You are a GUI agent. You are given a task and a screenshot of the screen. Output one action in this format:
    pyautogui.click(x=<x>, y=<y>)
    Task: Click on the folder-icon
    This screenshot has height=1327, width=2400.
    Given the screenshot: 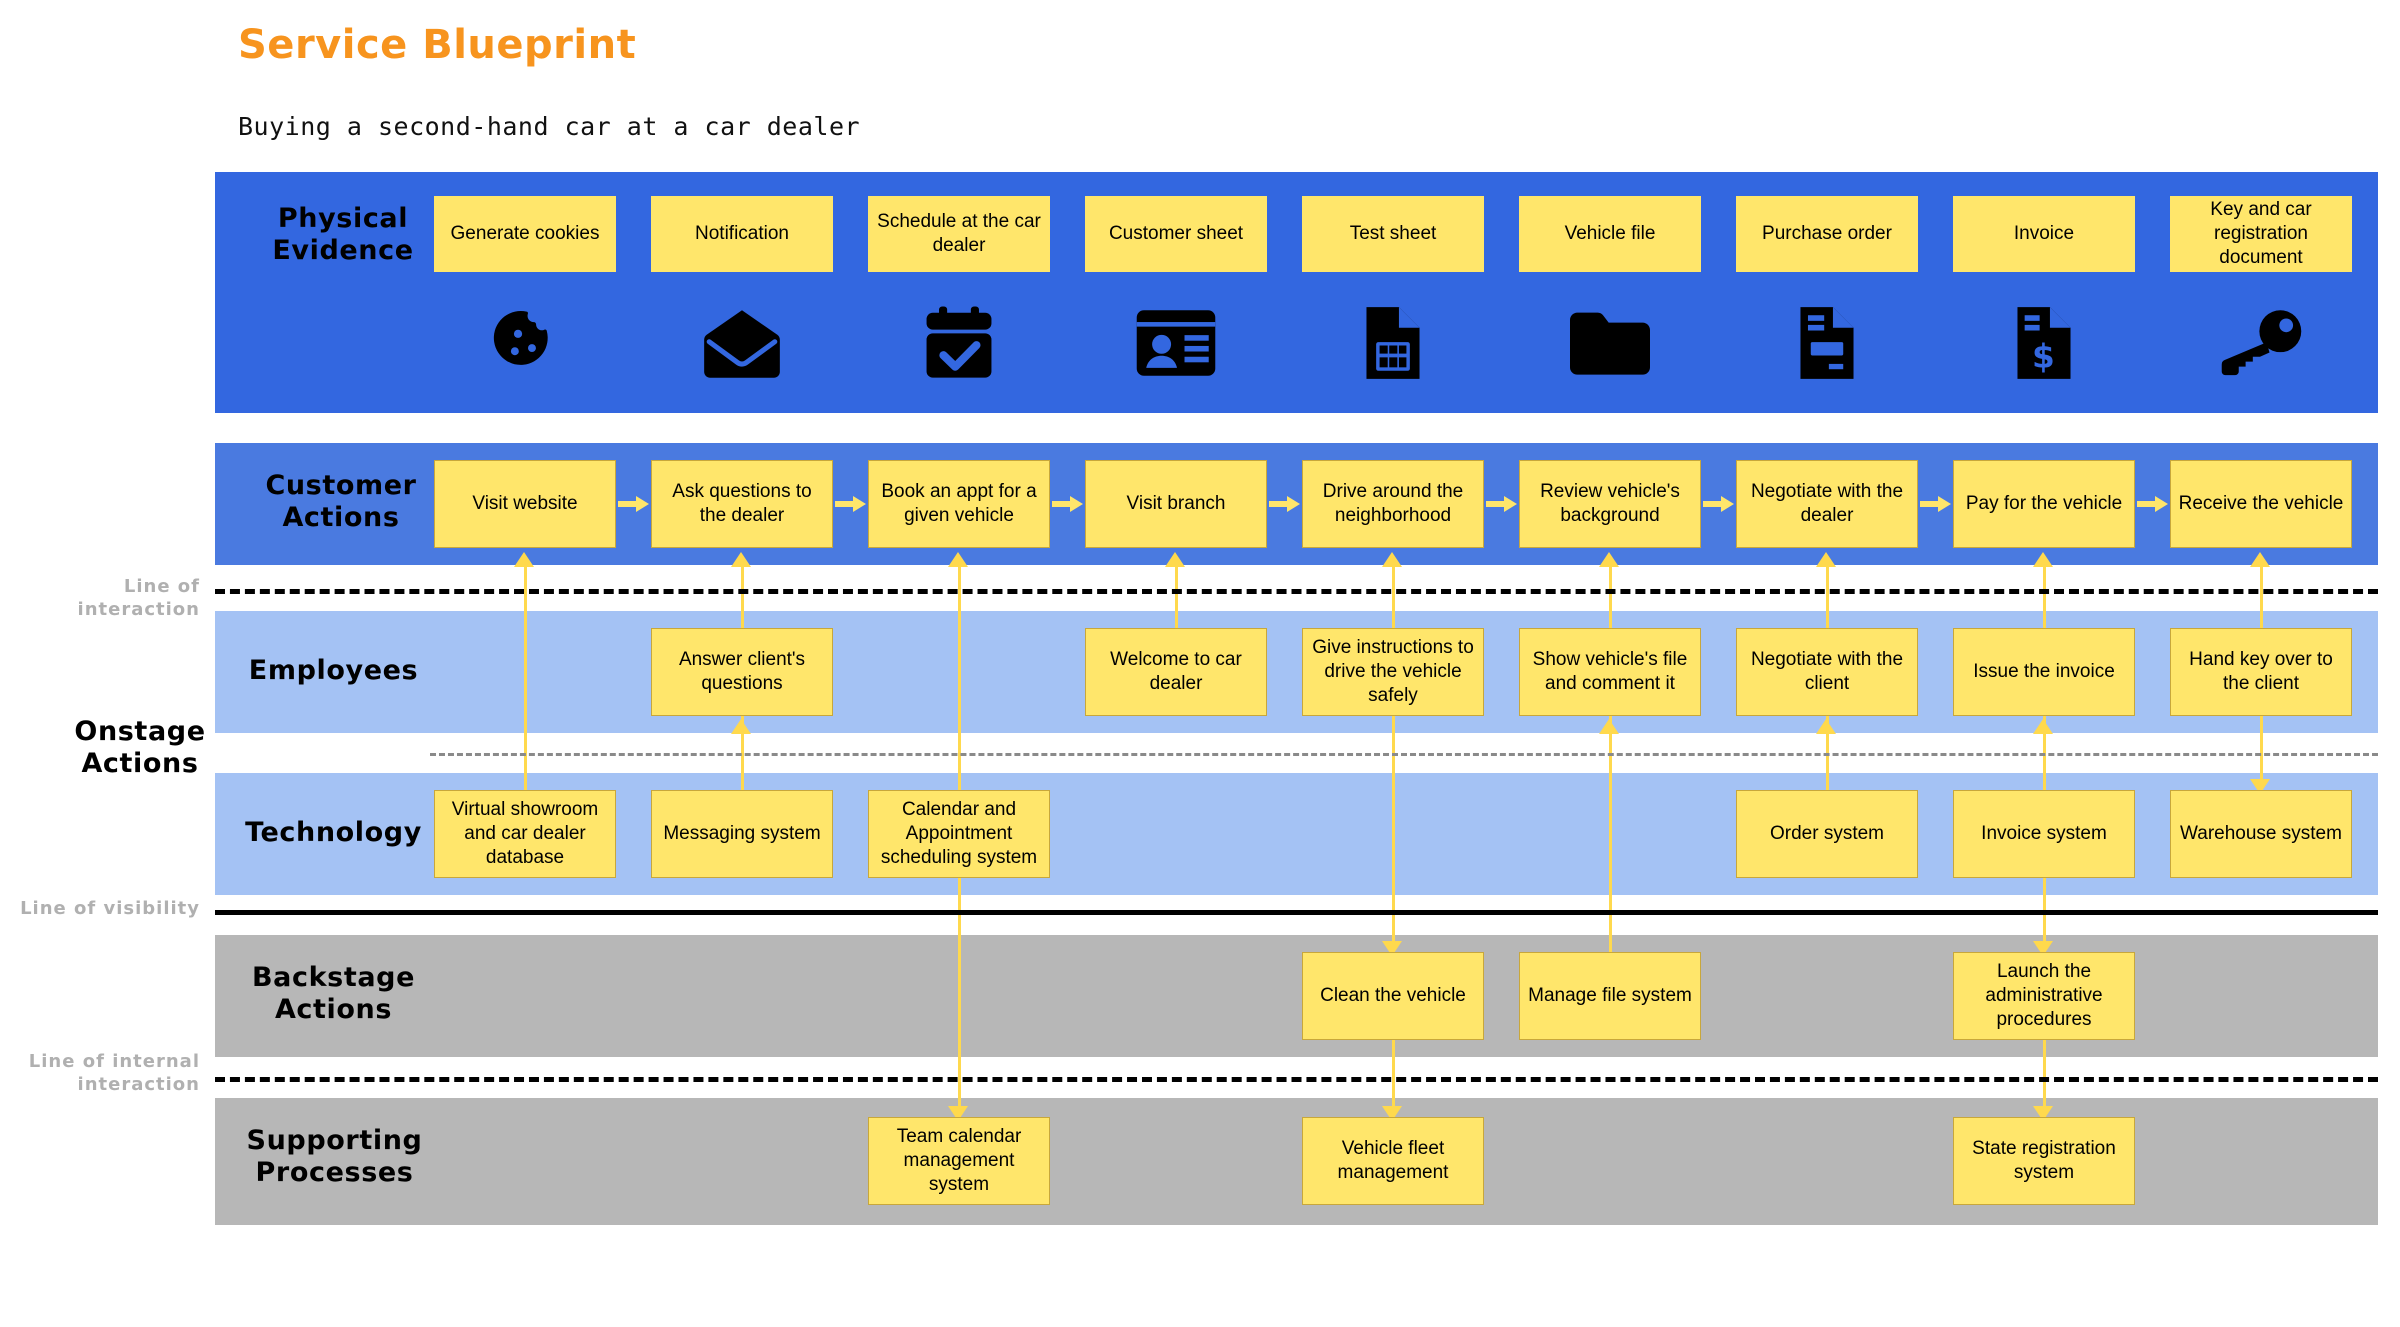 What is the action you would take?
    pyautogui.click(x=1610, y=342)
    